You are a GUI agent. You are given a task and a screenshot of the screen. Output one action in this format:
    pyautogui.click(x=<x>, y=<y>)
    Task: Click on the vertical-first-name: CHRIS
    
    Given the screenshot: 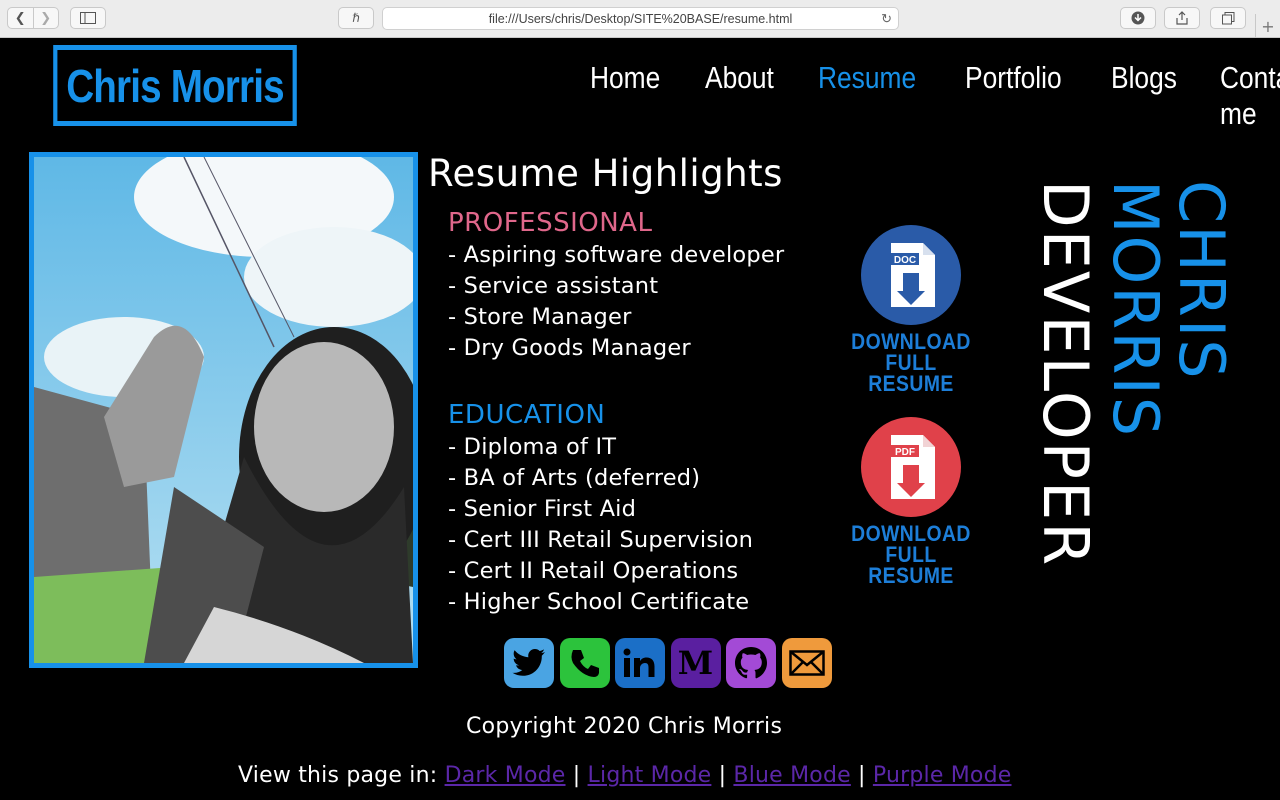 What is the action you would take?
    pyautogui.click(x=1201, y=280)
    